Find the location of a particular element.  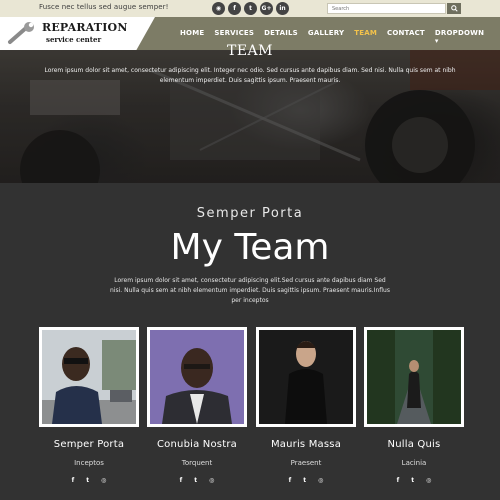

team-member-card: Mauris Massa Praesent f t ◎ is located at coordinates (306, 405).